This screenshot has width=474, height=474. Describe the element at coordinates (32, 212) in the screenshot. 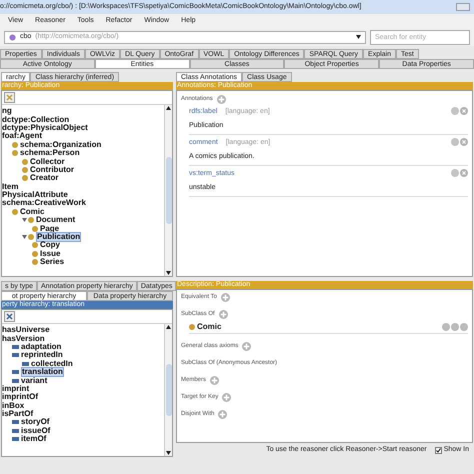

I see `tree-item: Comic` at that location.